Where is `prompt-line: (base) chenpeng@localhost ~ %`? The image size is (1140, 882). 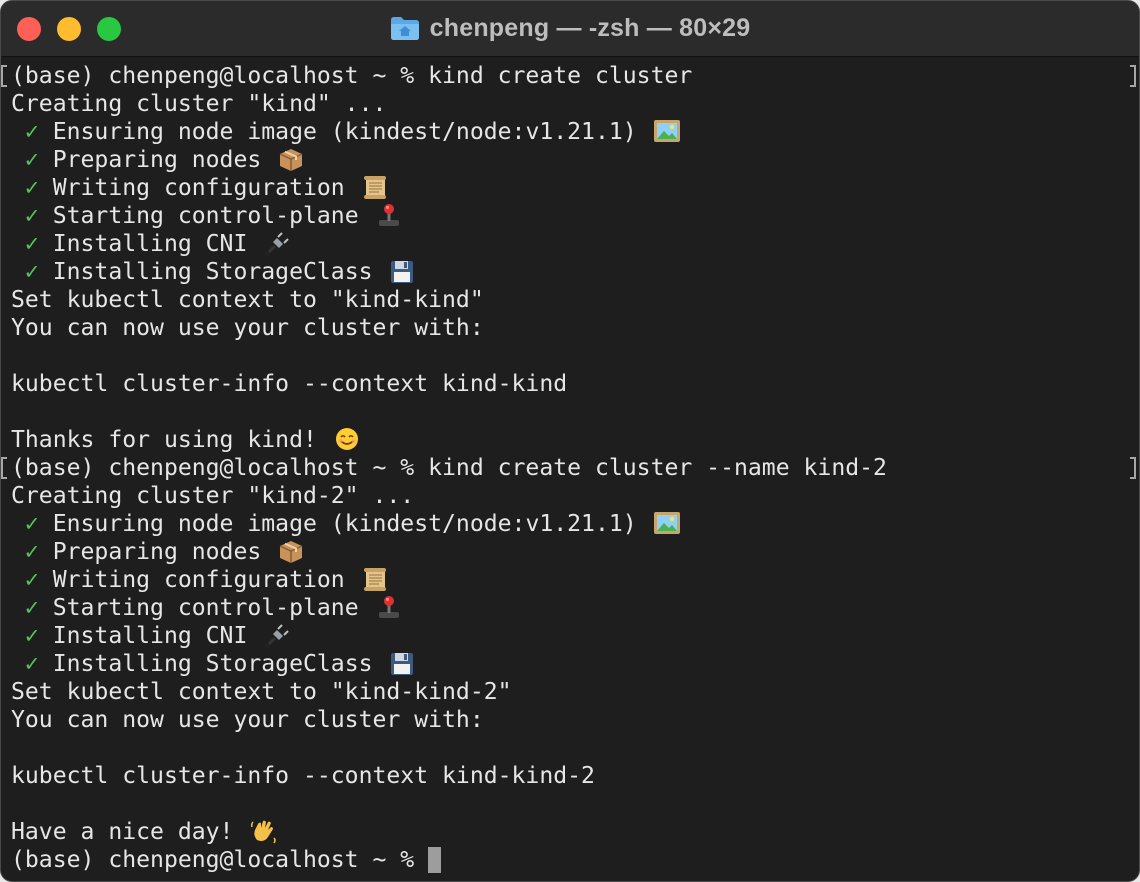 prompt-line: (base) chenpeng@localhost ~ % is located at coordinates (226, 860).